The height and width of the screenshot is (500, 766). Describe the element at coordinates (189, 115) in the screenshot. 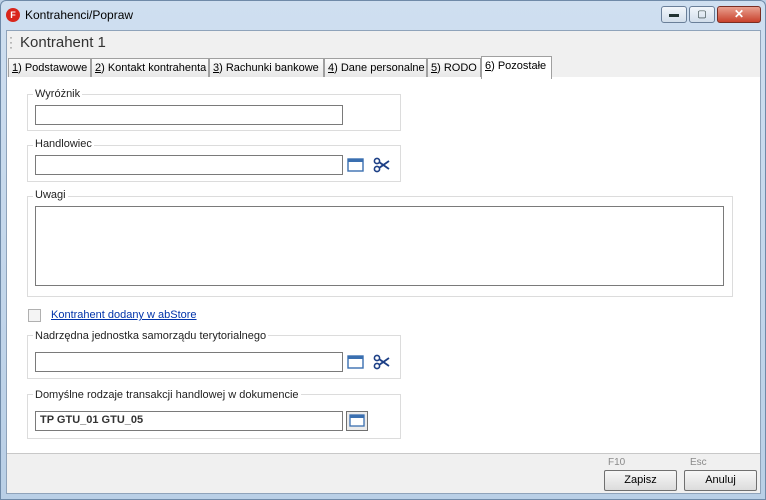

I see `wyroznik-input` at that location.